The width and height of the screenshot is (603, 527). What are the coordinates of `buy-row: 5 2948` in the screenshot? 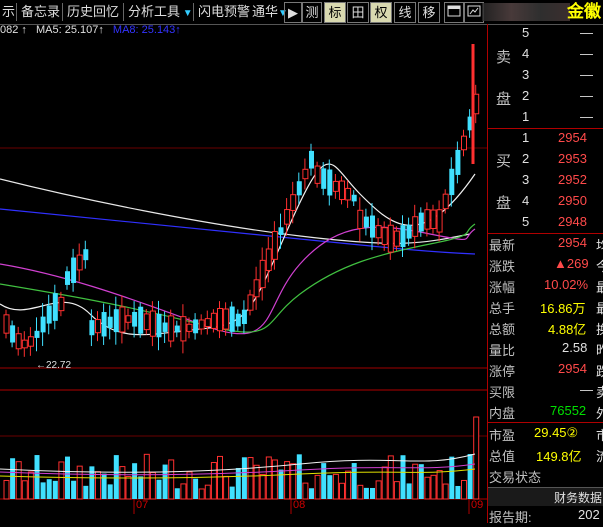 It's located at (545, 223).